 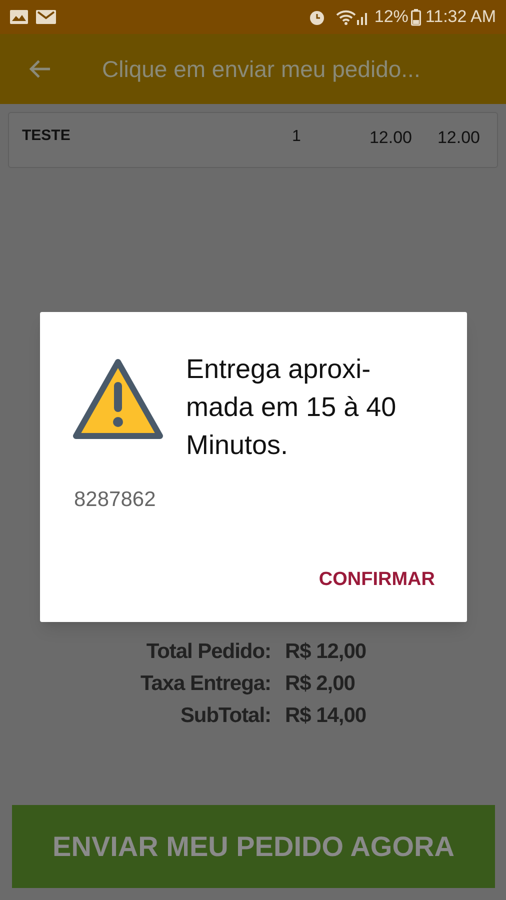 What do you see at coordinates (40, 69) in the screenshot?
I see `back-icon` at bounding box center [40, 69].